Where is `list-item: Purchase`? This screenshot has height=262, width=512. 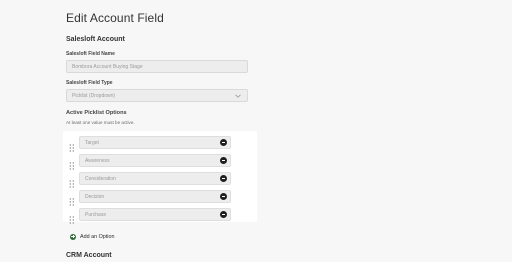 list-item: Purchase is located at coordinates (160, 216).